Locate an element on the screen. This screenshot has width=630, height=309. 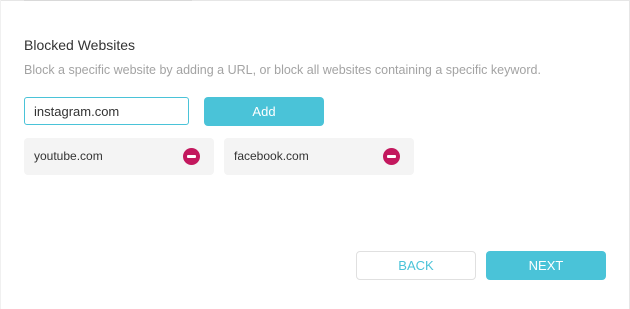
previous-section-edge is located at coordinates (108, 0).